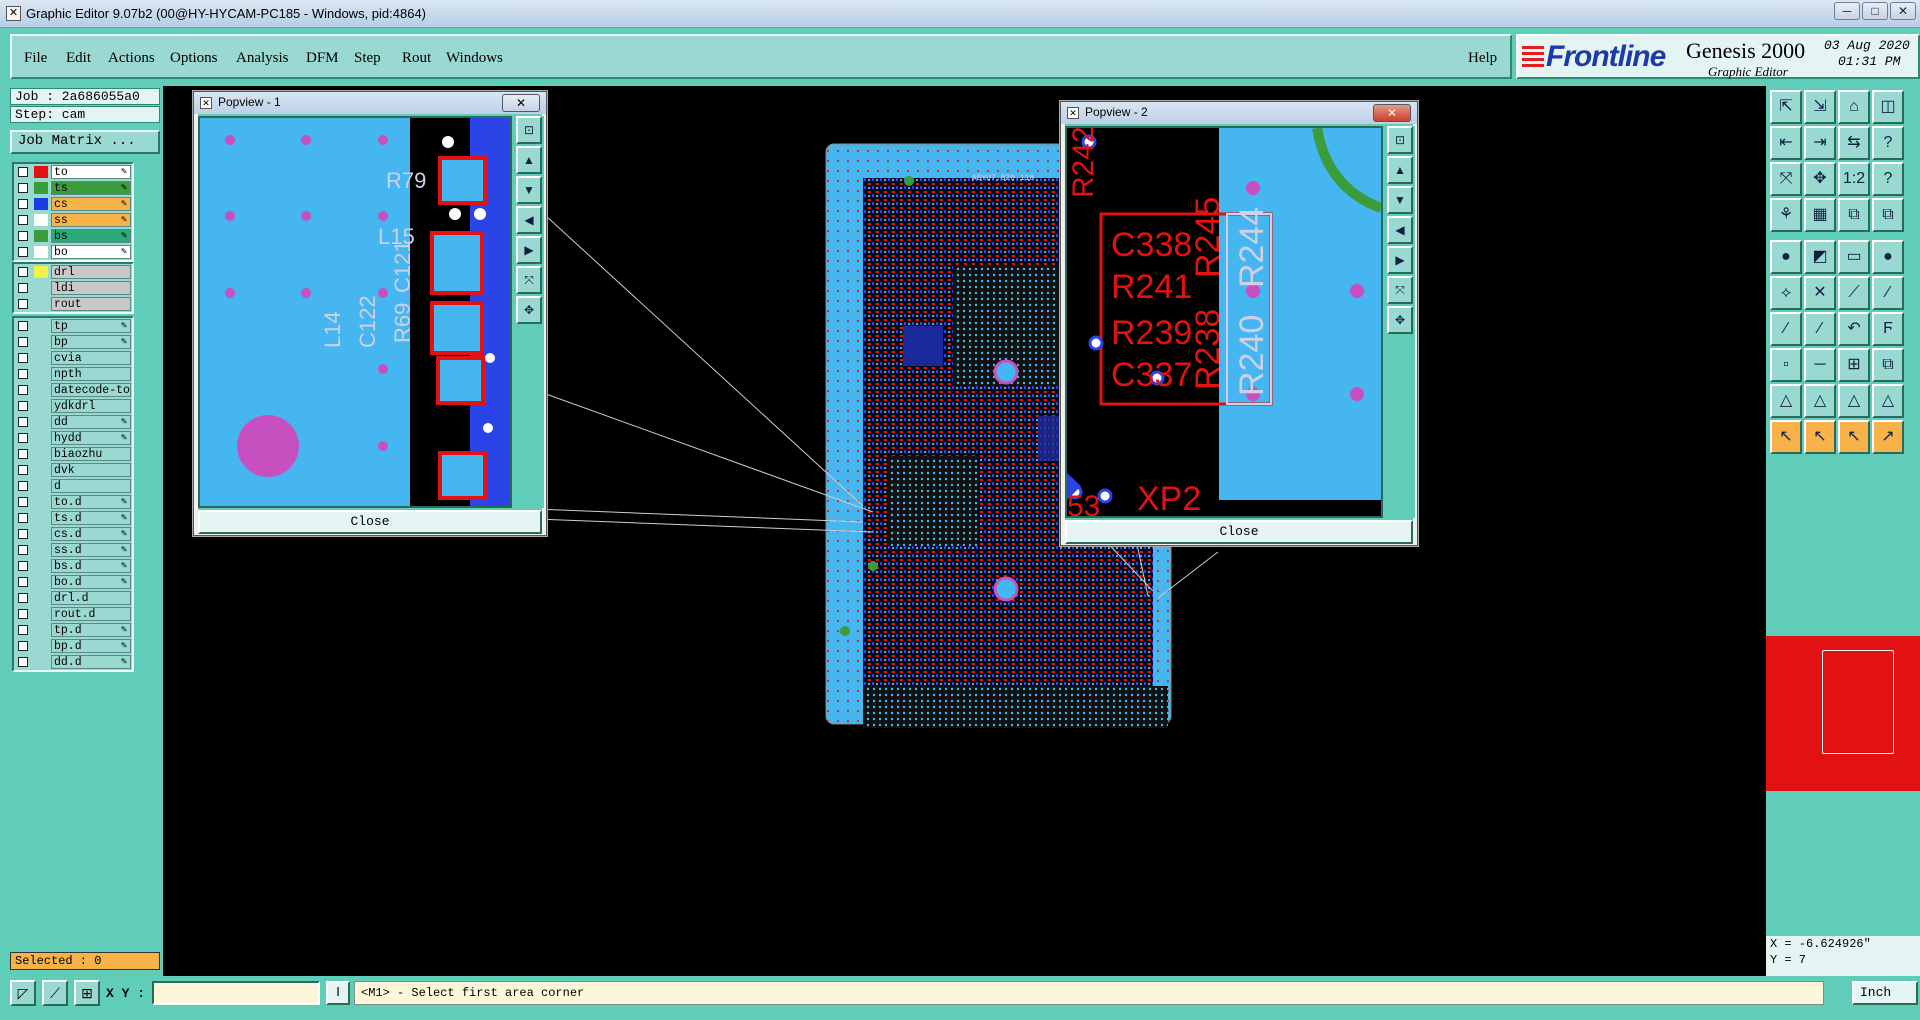 The width and height of the screenshot is (1920, 1020). I want to click on popview-1-titlebar: ✕ Popview - 1 ✕, so click(370, 103).